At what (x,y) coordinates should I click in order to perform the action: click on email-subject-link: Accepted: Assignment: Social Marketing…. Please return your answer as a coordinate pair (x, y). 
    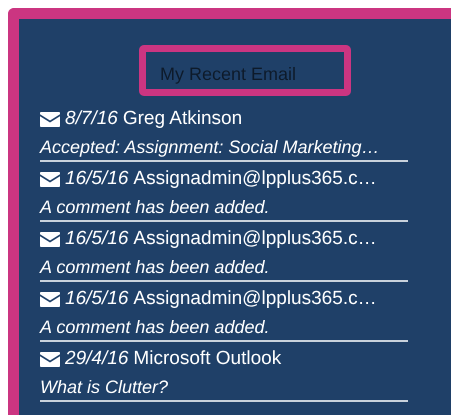
    Looking at the image, I should click on (224, 148).